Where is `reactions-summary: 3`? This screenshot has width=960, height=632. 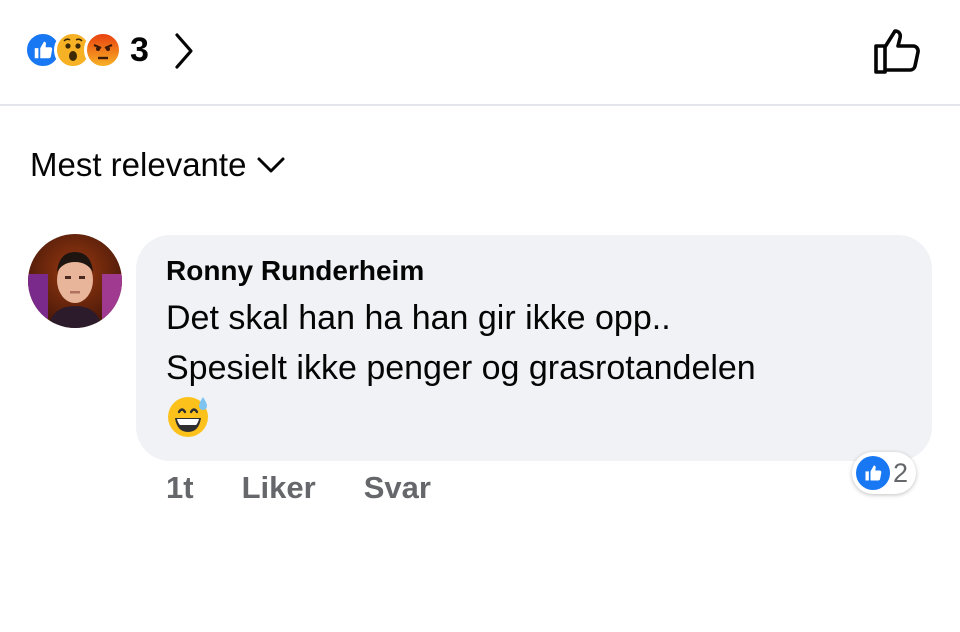 reactions-summary: 3 is located at coordinates (109, 50).